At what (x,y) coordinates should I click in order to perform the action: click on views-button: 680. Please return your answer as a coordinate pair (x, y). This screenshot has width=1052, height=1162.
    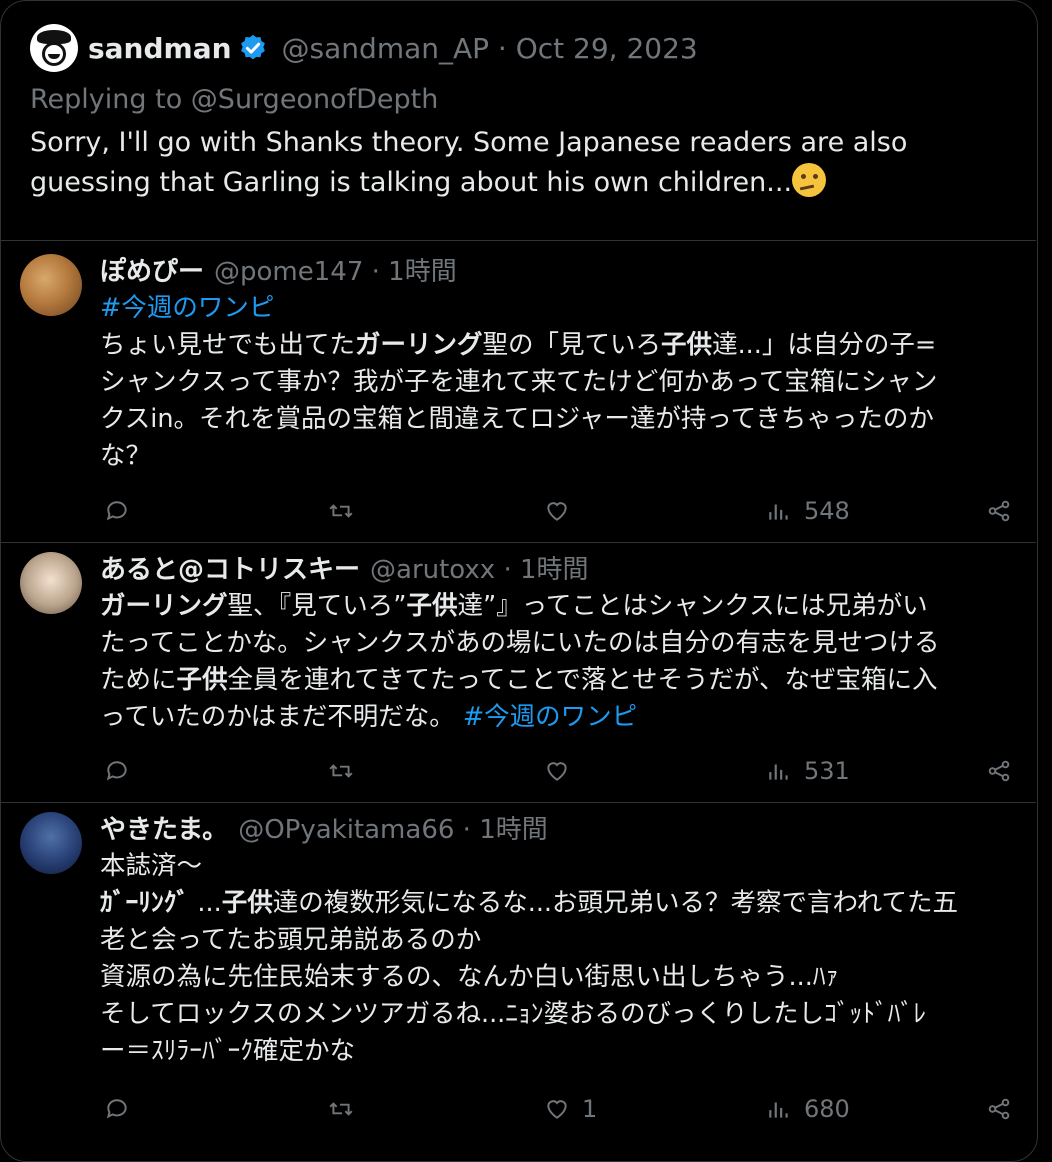
    Looking at the image, I should click on (808, 1109).